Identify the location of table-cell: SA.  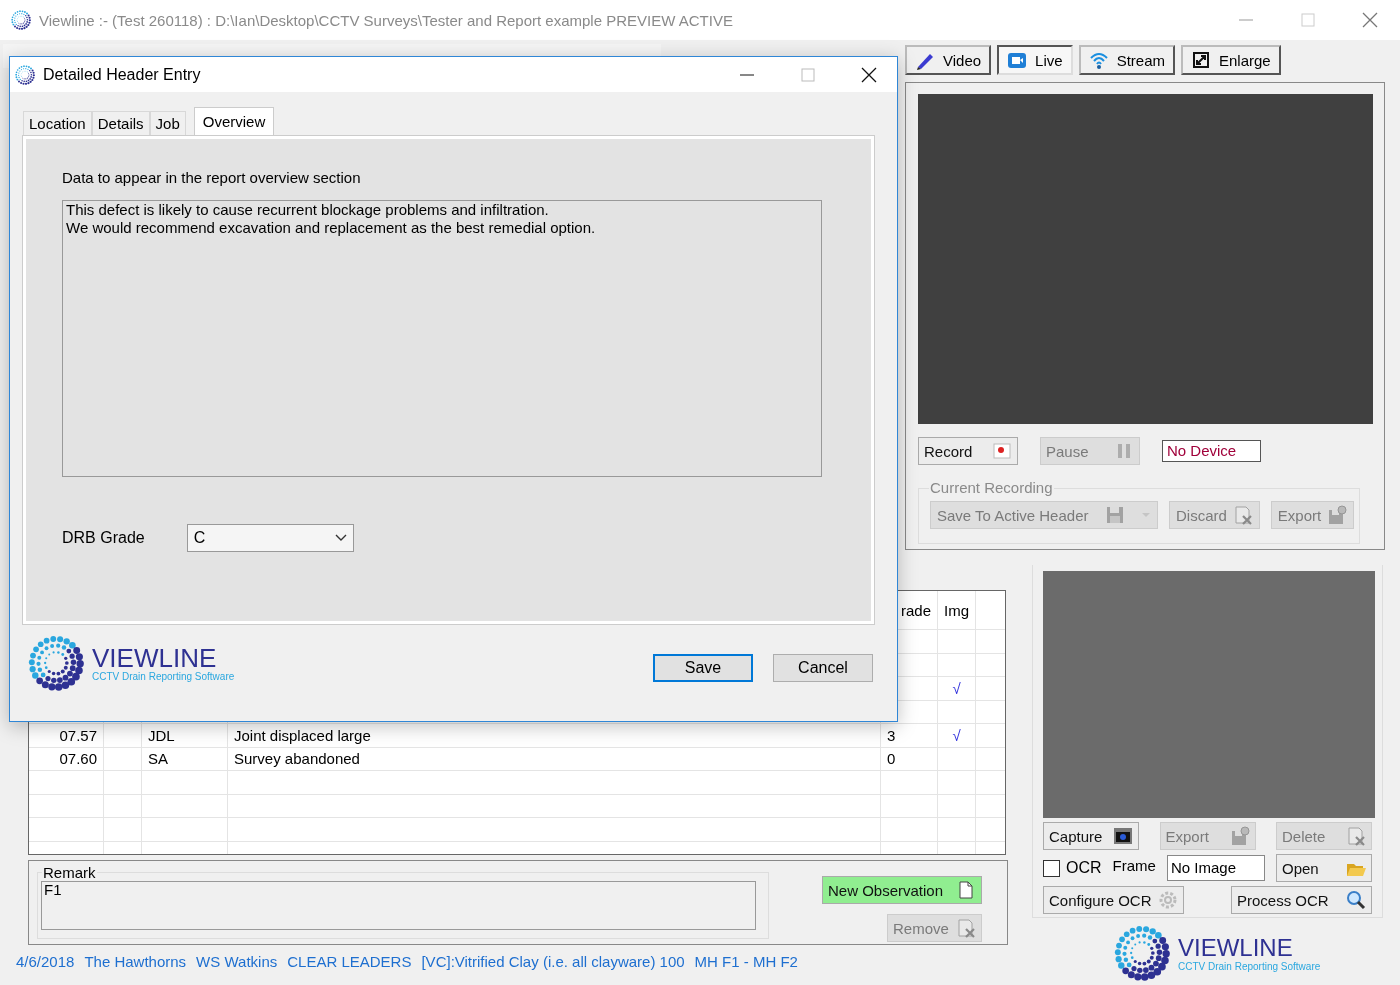
(158, 759).